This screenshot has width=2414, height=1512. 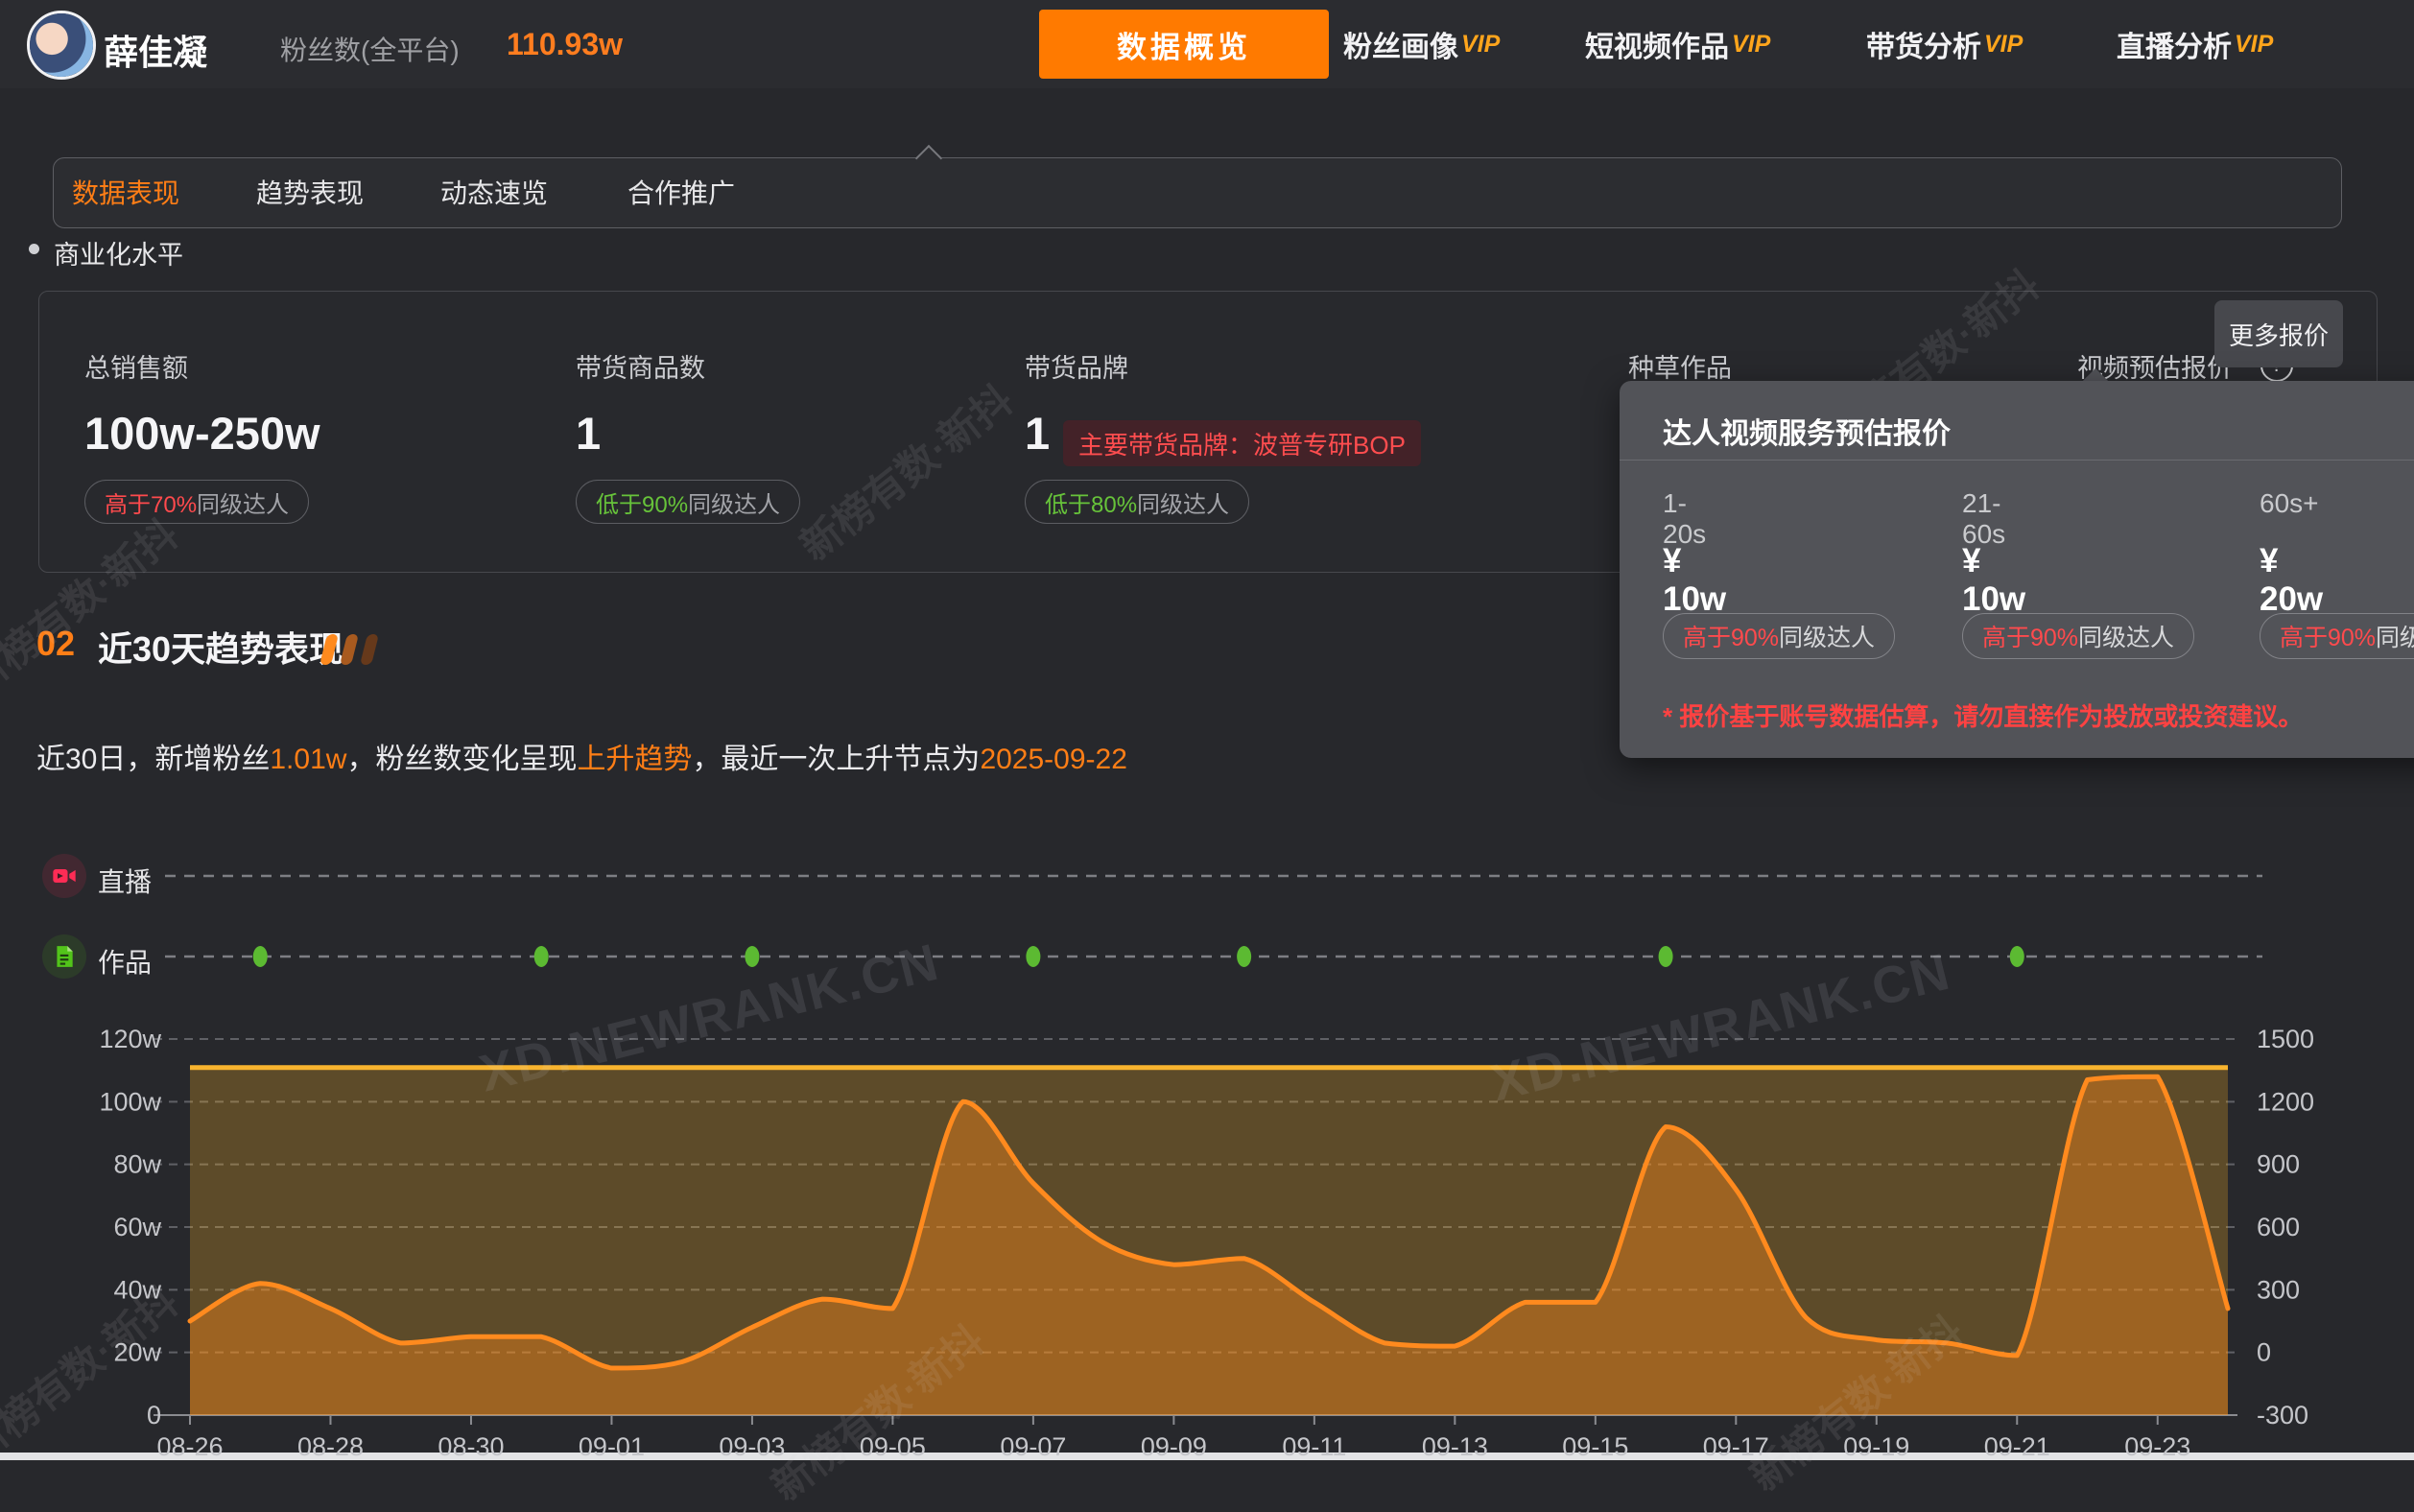 I want to click on tab-fan-profile: 粉丝画像 VIP, so click(x=1421, y=44).